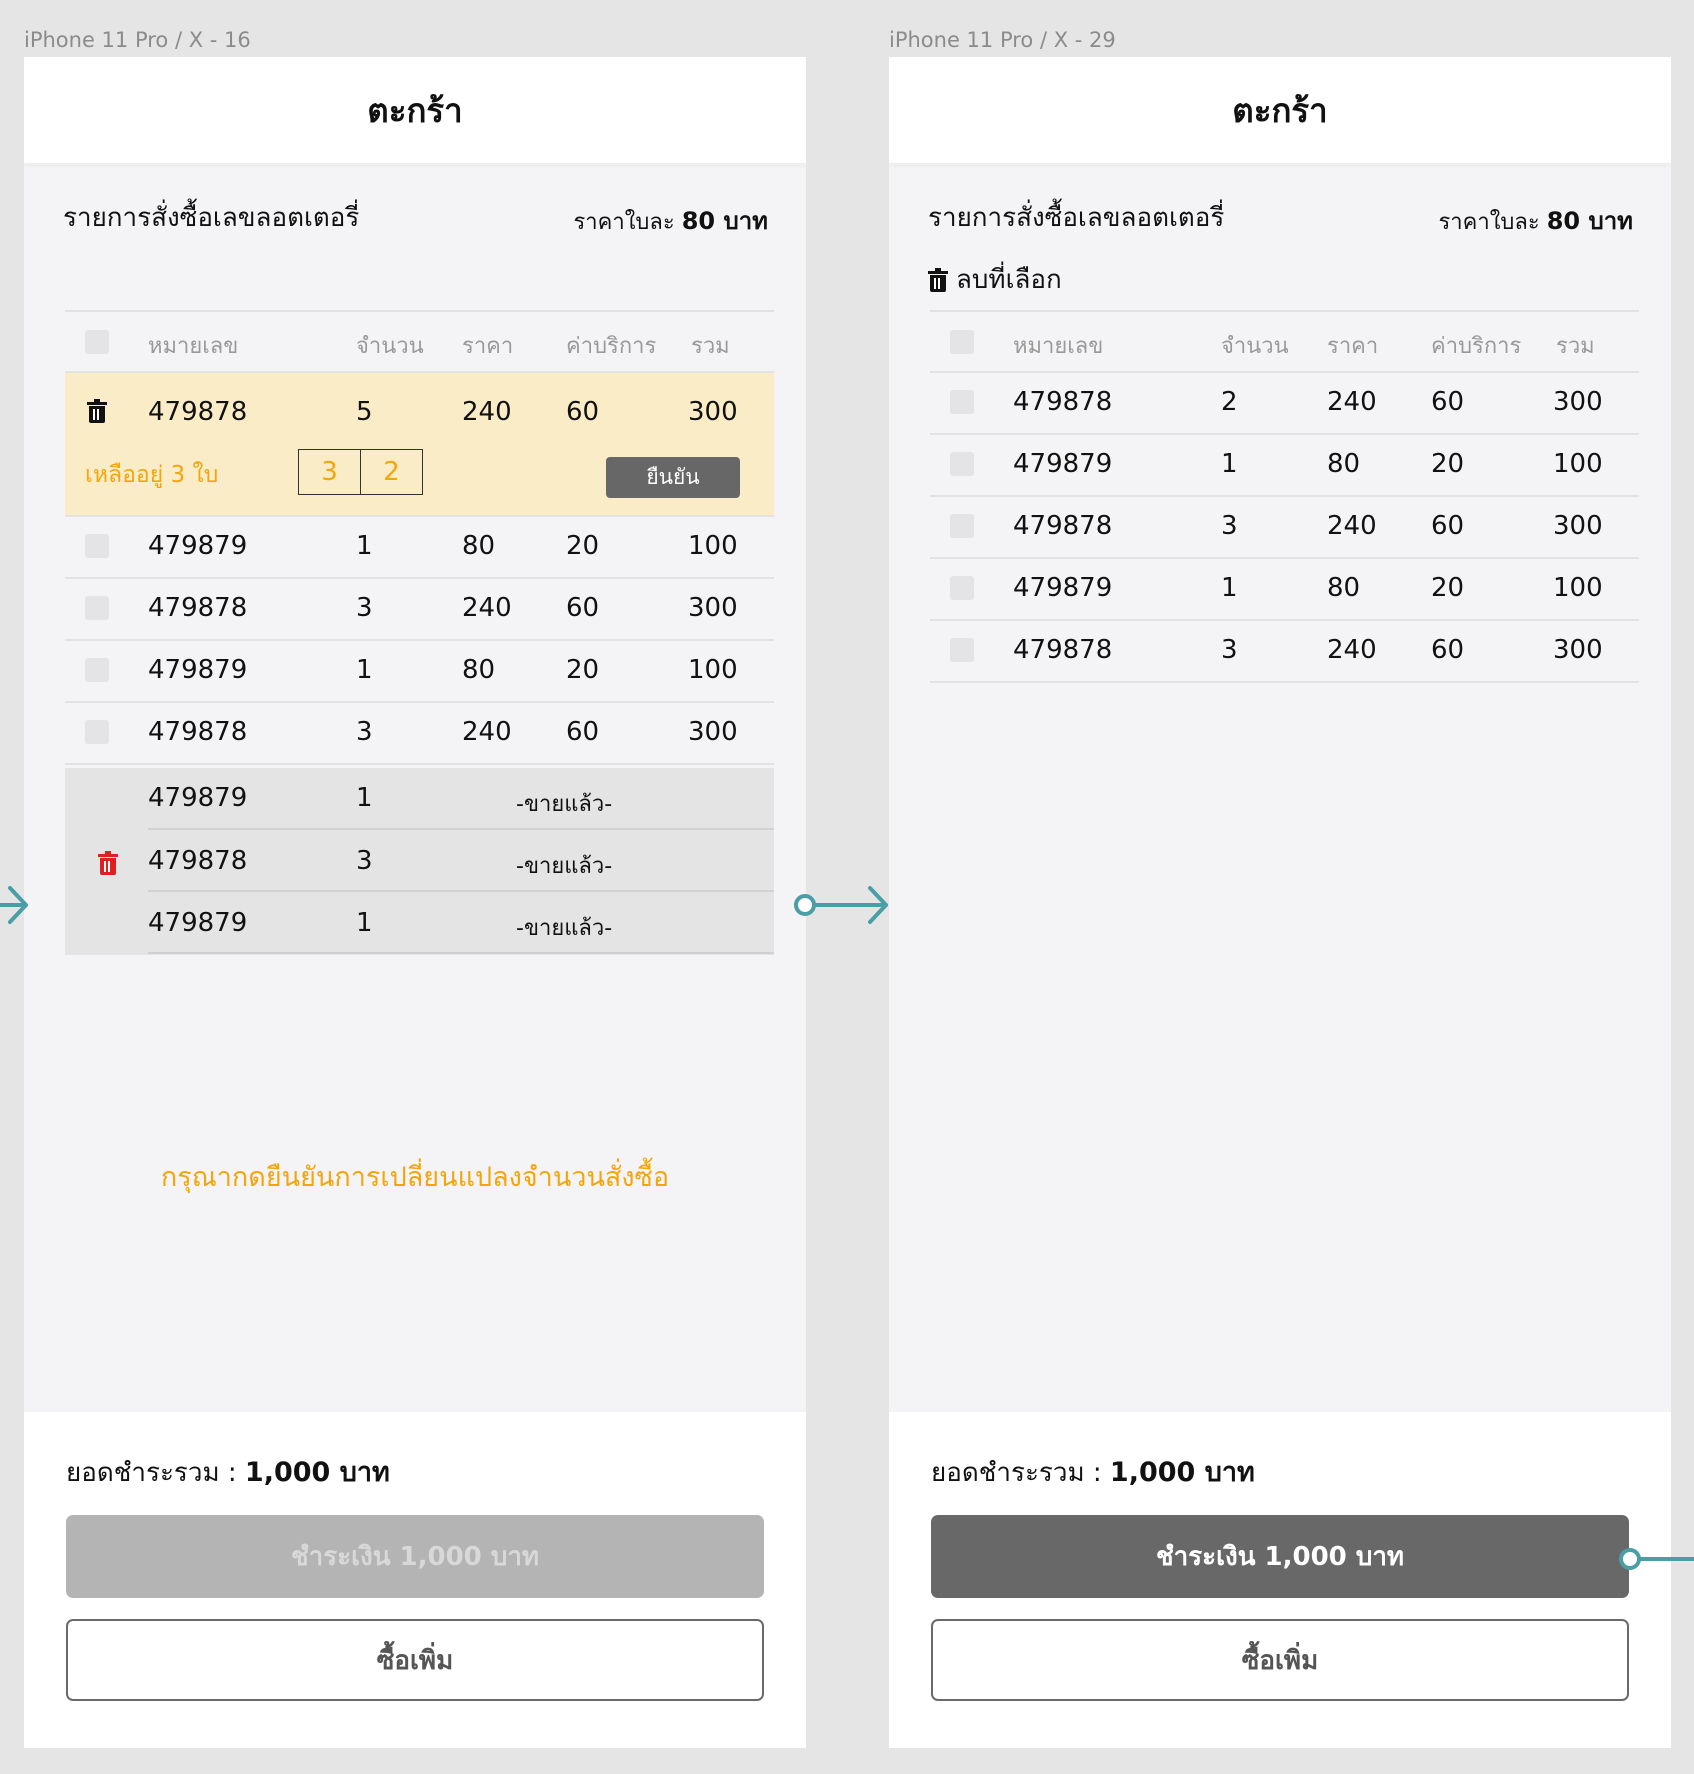  I want to click on sold-number: 479878, so click(198, 861).